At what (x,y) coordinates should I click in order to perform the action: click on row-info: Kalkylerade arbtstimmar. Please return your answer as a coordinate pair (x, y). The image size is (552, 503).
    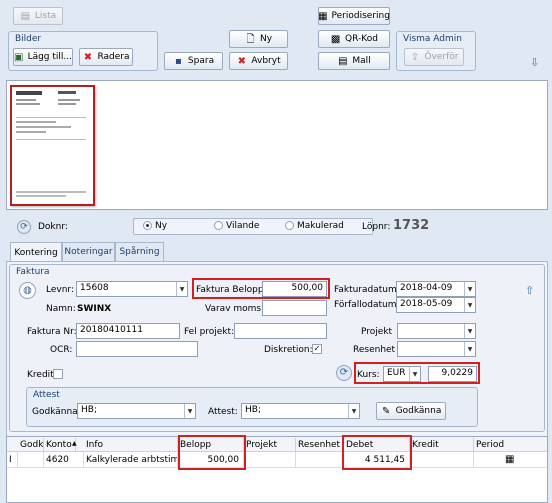
    Looking at the image, I should click on (131, 460).